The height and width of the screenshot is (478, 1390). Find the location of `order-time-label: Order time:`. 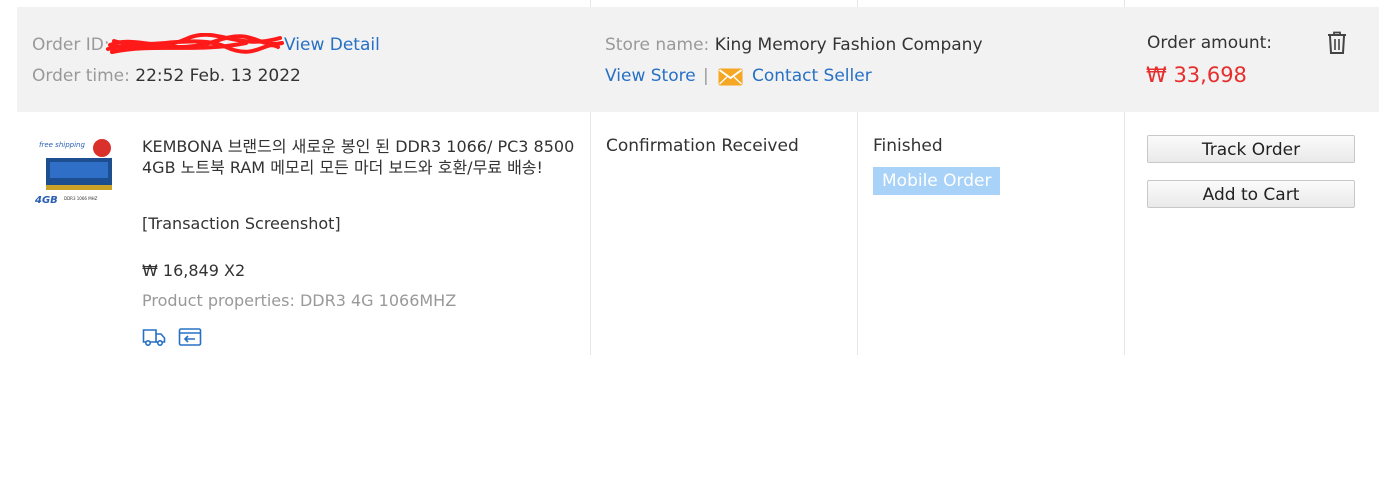

order-time-label: Order time: is located at coordinates (81, 76).